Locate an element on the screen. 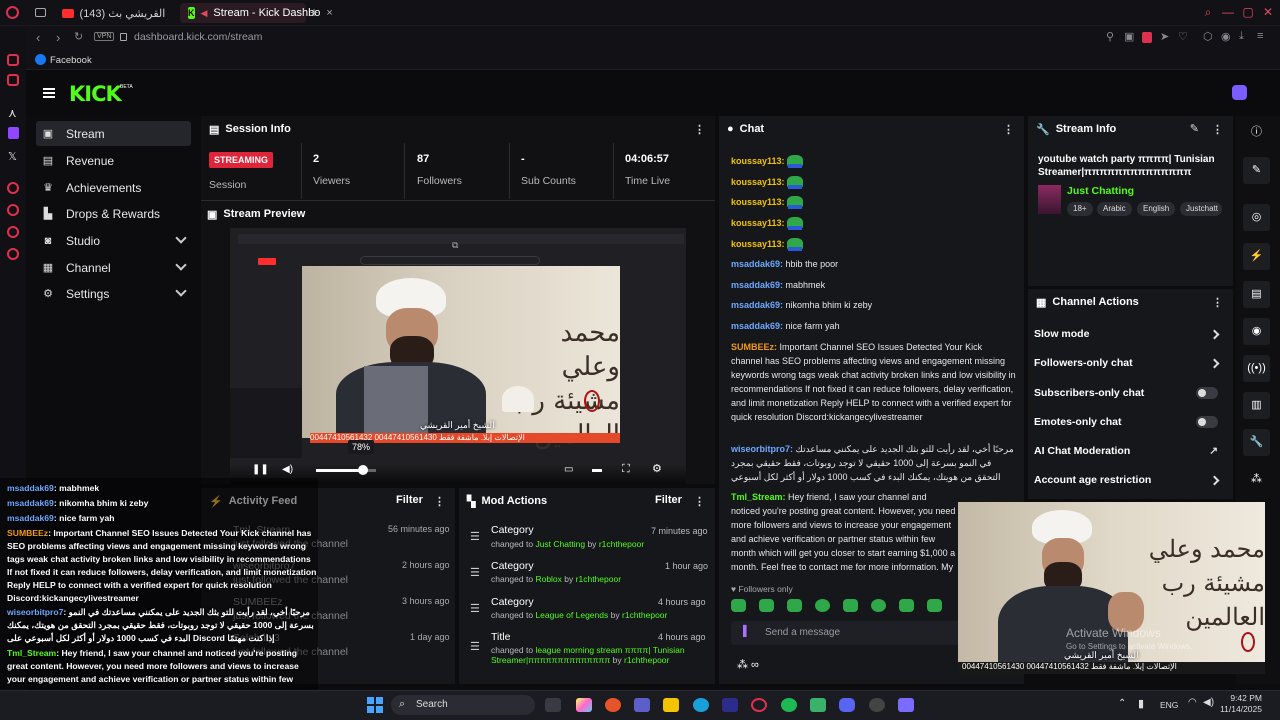 The height and width of the screenshot is (720, 1280). followers-only-row: Followers-only chat is located at coordinates (1129, 368).